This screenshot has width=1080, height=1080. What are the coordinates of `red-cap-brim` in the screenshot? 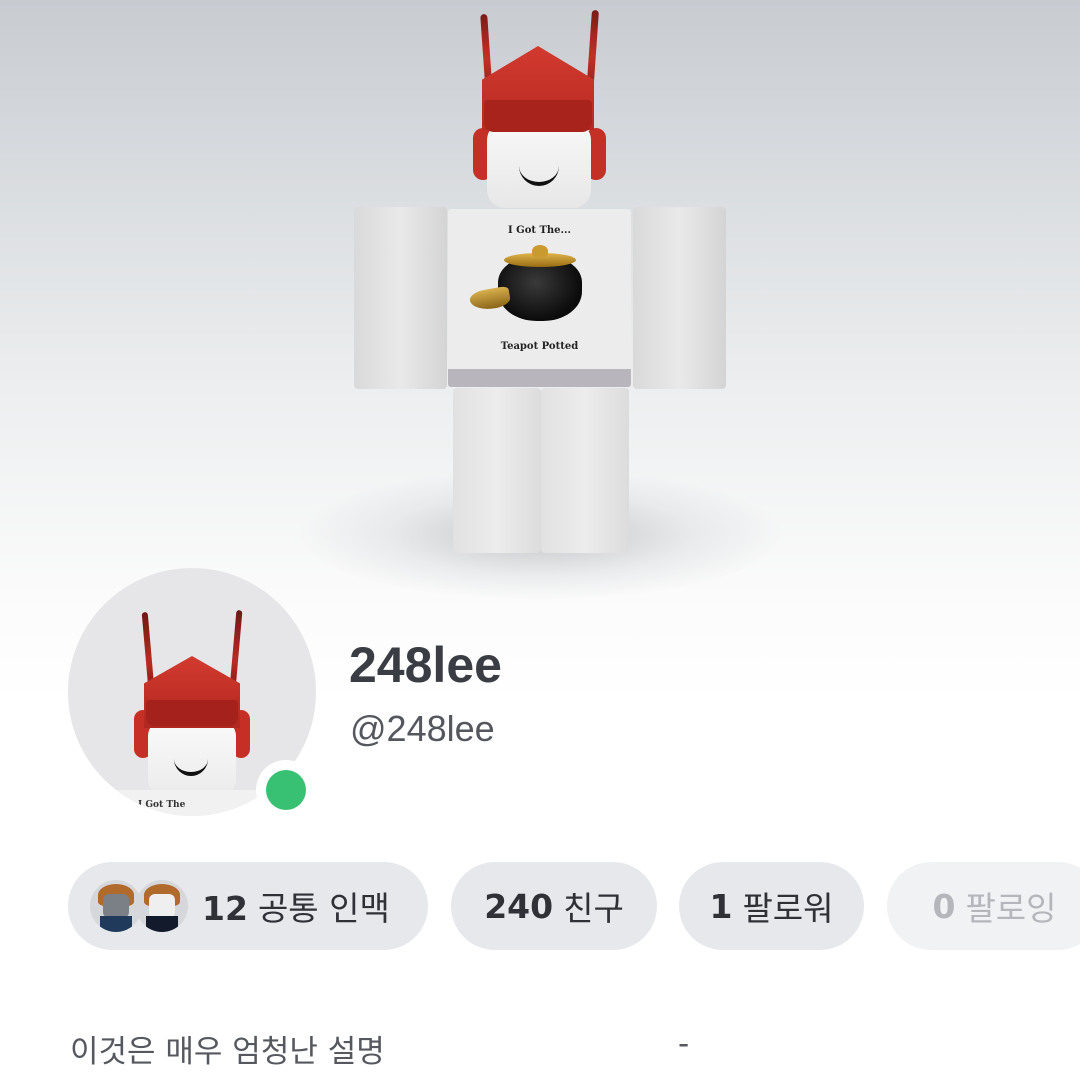 It's located at (538, 116).